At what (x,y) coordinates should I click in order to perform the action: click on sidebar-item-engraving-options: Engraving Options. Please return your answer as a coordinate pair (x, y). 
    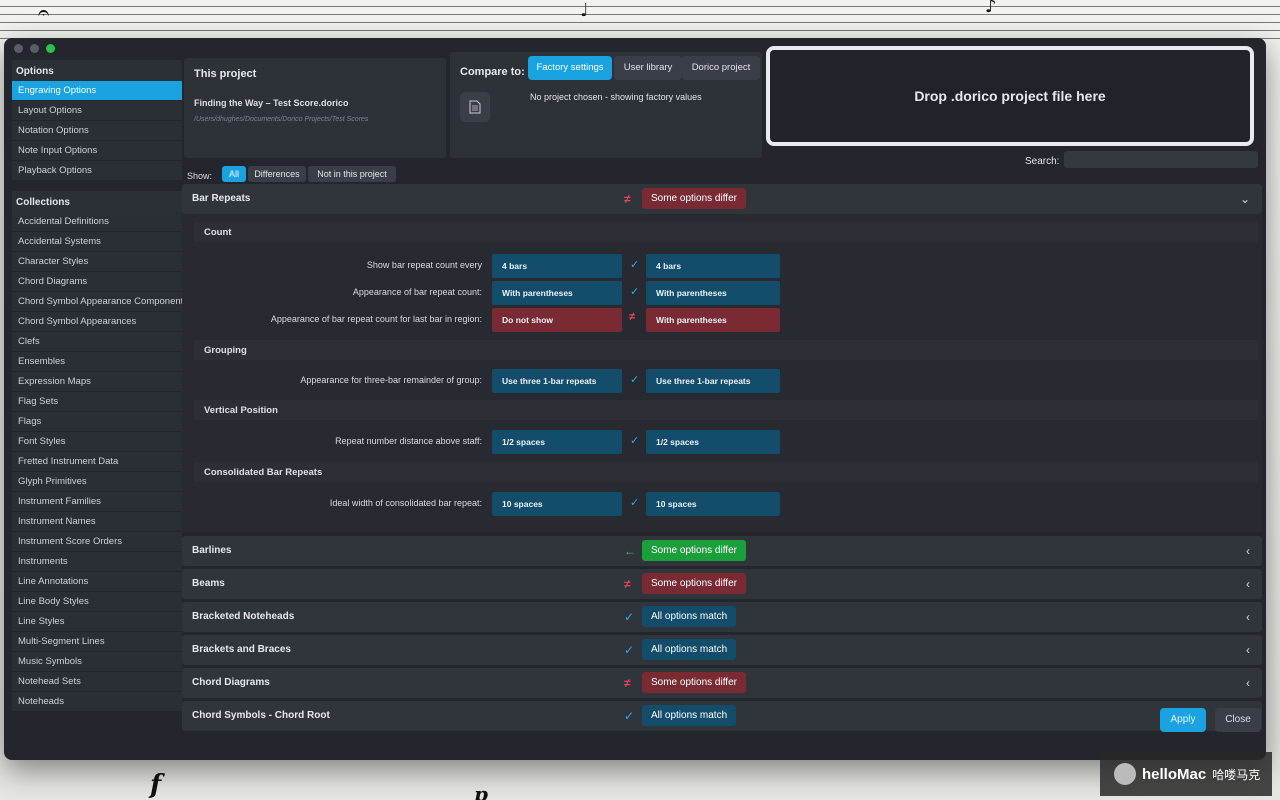
    Looking at the image, I should click on (97, 90).